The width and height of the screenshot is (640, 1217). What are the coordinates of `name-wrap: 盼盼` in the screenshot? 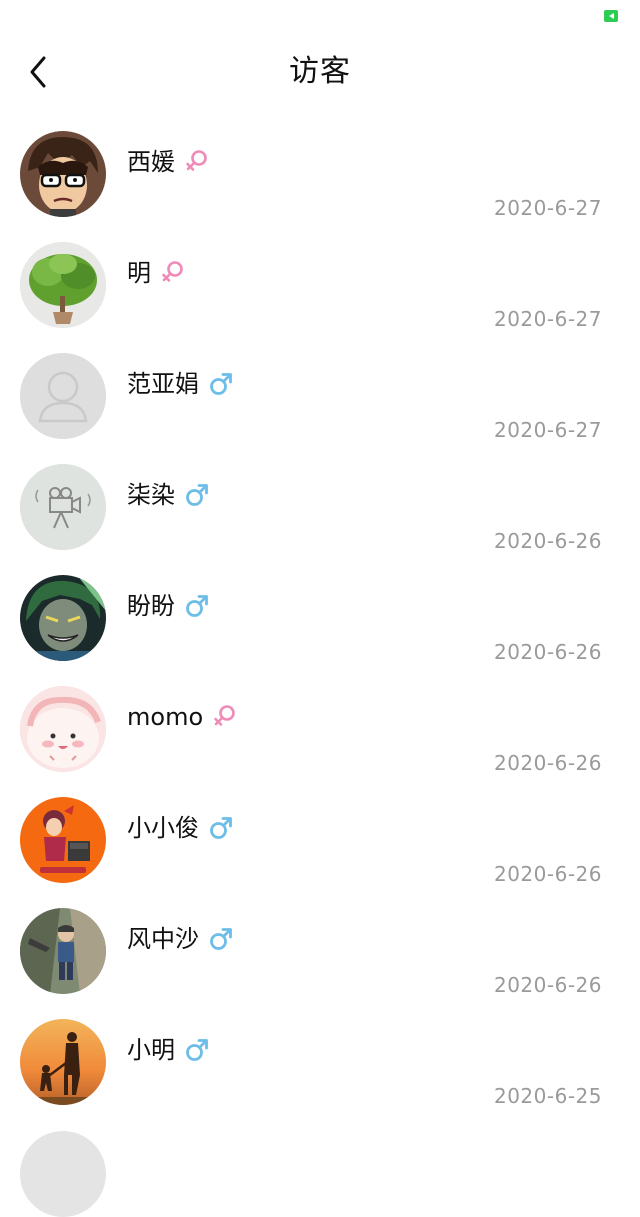 It's located at (168, 606).